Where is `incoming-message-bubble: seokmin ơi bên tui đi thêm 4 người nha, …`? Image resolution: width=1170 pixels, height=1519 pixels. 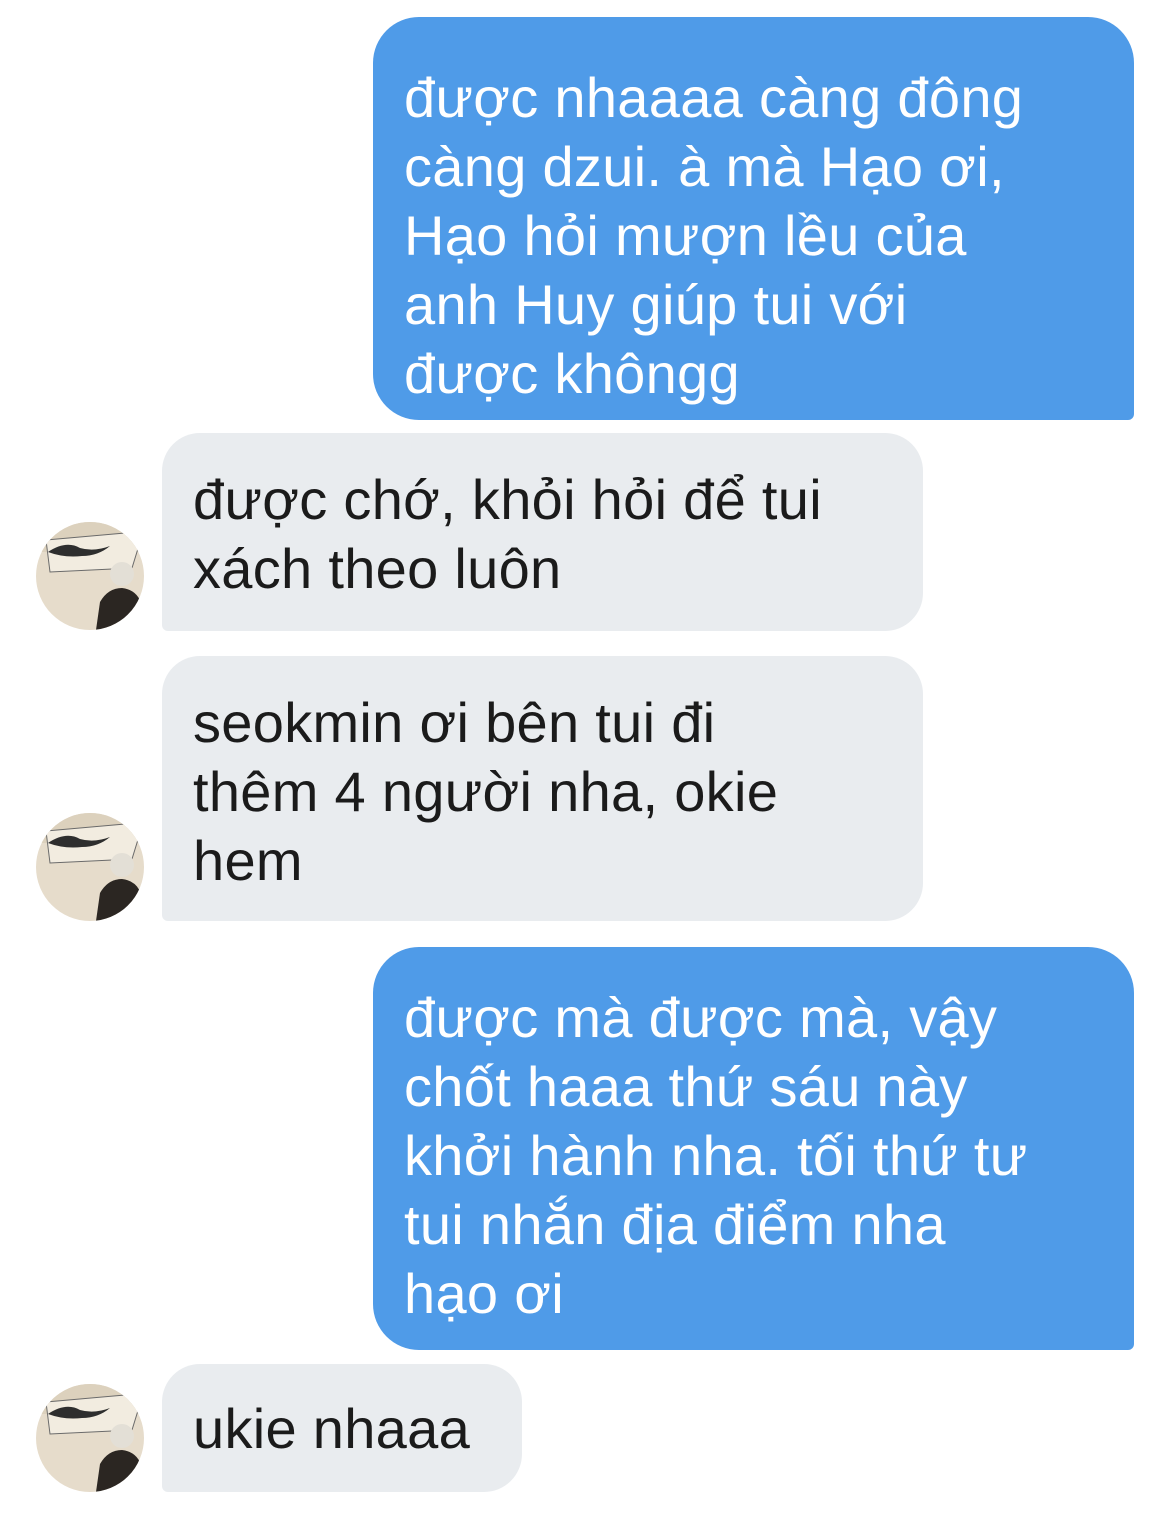 incoming-message-bubble: seokmin ơi bên tui đi thêm 4 người nha, … is located at coordinates (542, 788).